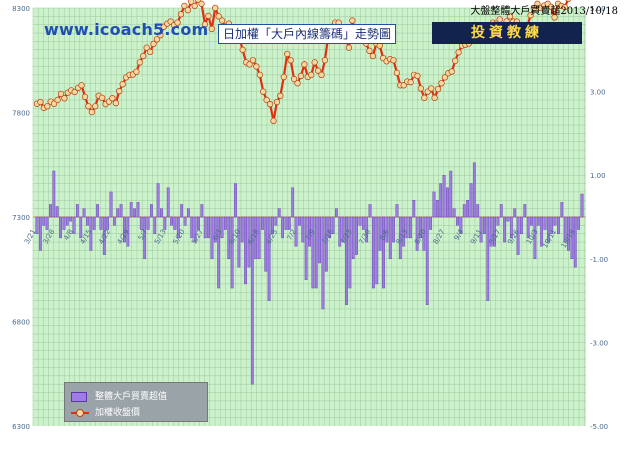  I want to click on legend-line-swatch, so click(80, 412).